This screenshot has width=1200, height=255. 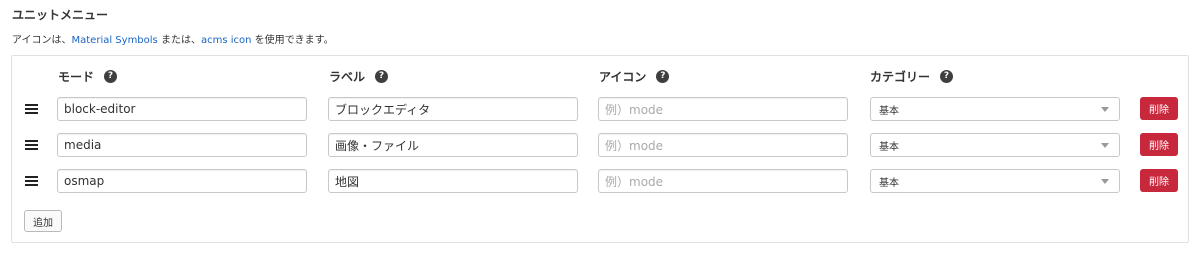 I want to click on header-category: カテゴリー ?, so click(x=912, y=76).